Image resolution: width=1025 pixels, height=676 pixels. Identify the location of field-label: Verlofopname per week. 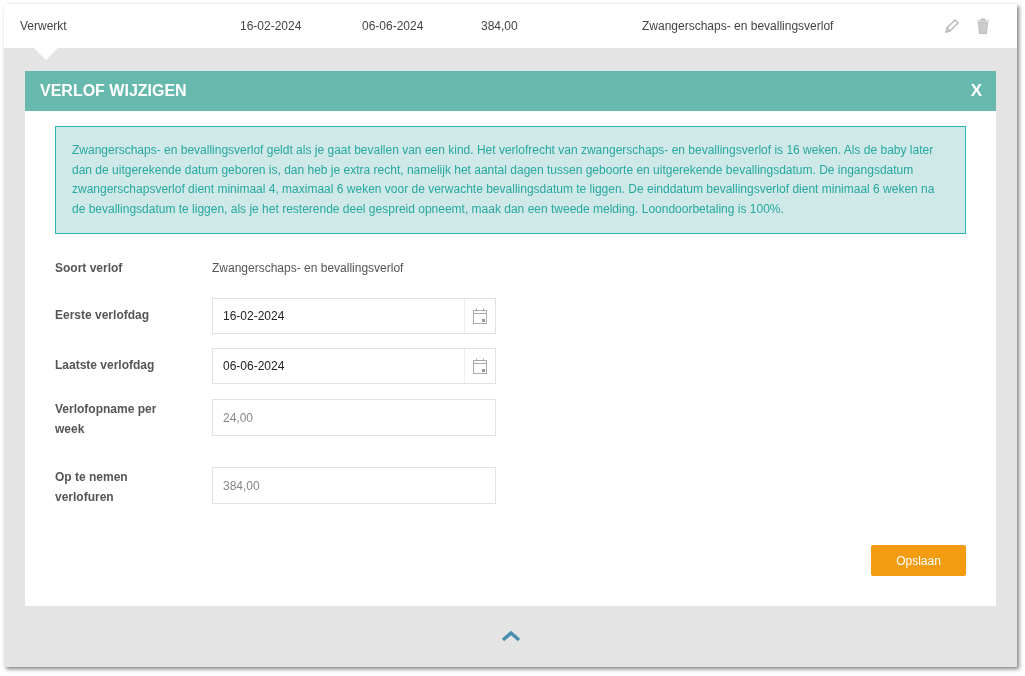
(106, 419).